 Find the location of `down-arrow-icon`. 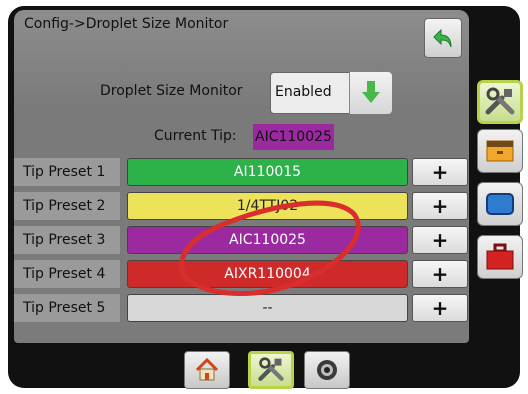

down-arrow-icon is located at coordinates (371, 92).